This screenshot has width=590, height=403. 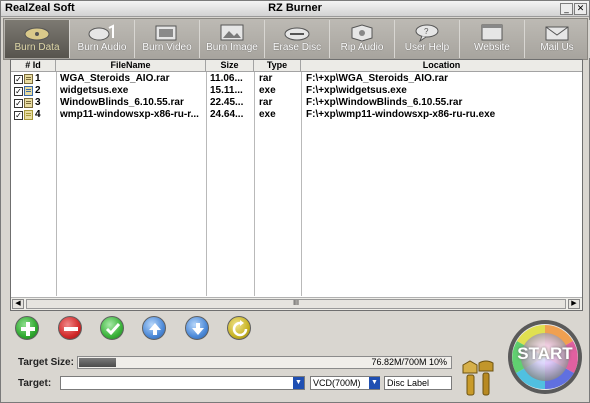 I want to click on burn-video-icon, so click(x=166, y=33).